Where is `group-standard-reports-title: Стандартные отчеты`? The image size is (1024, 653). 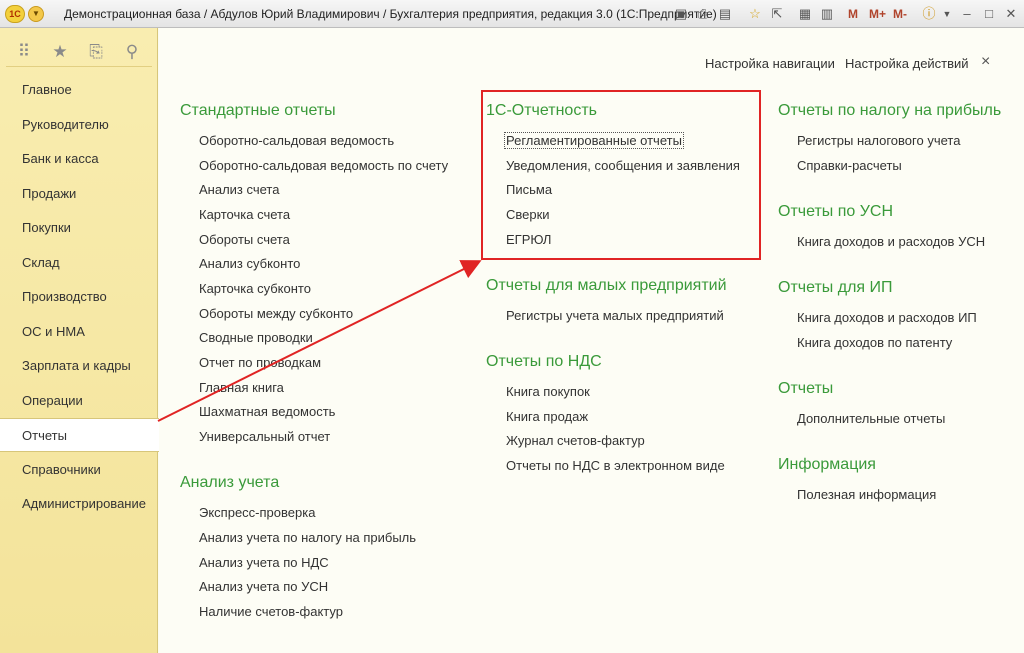 group-standard-reports-title: Стандартные отчеты is located at coordinates (258, 110).